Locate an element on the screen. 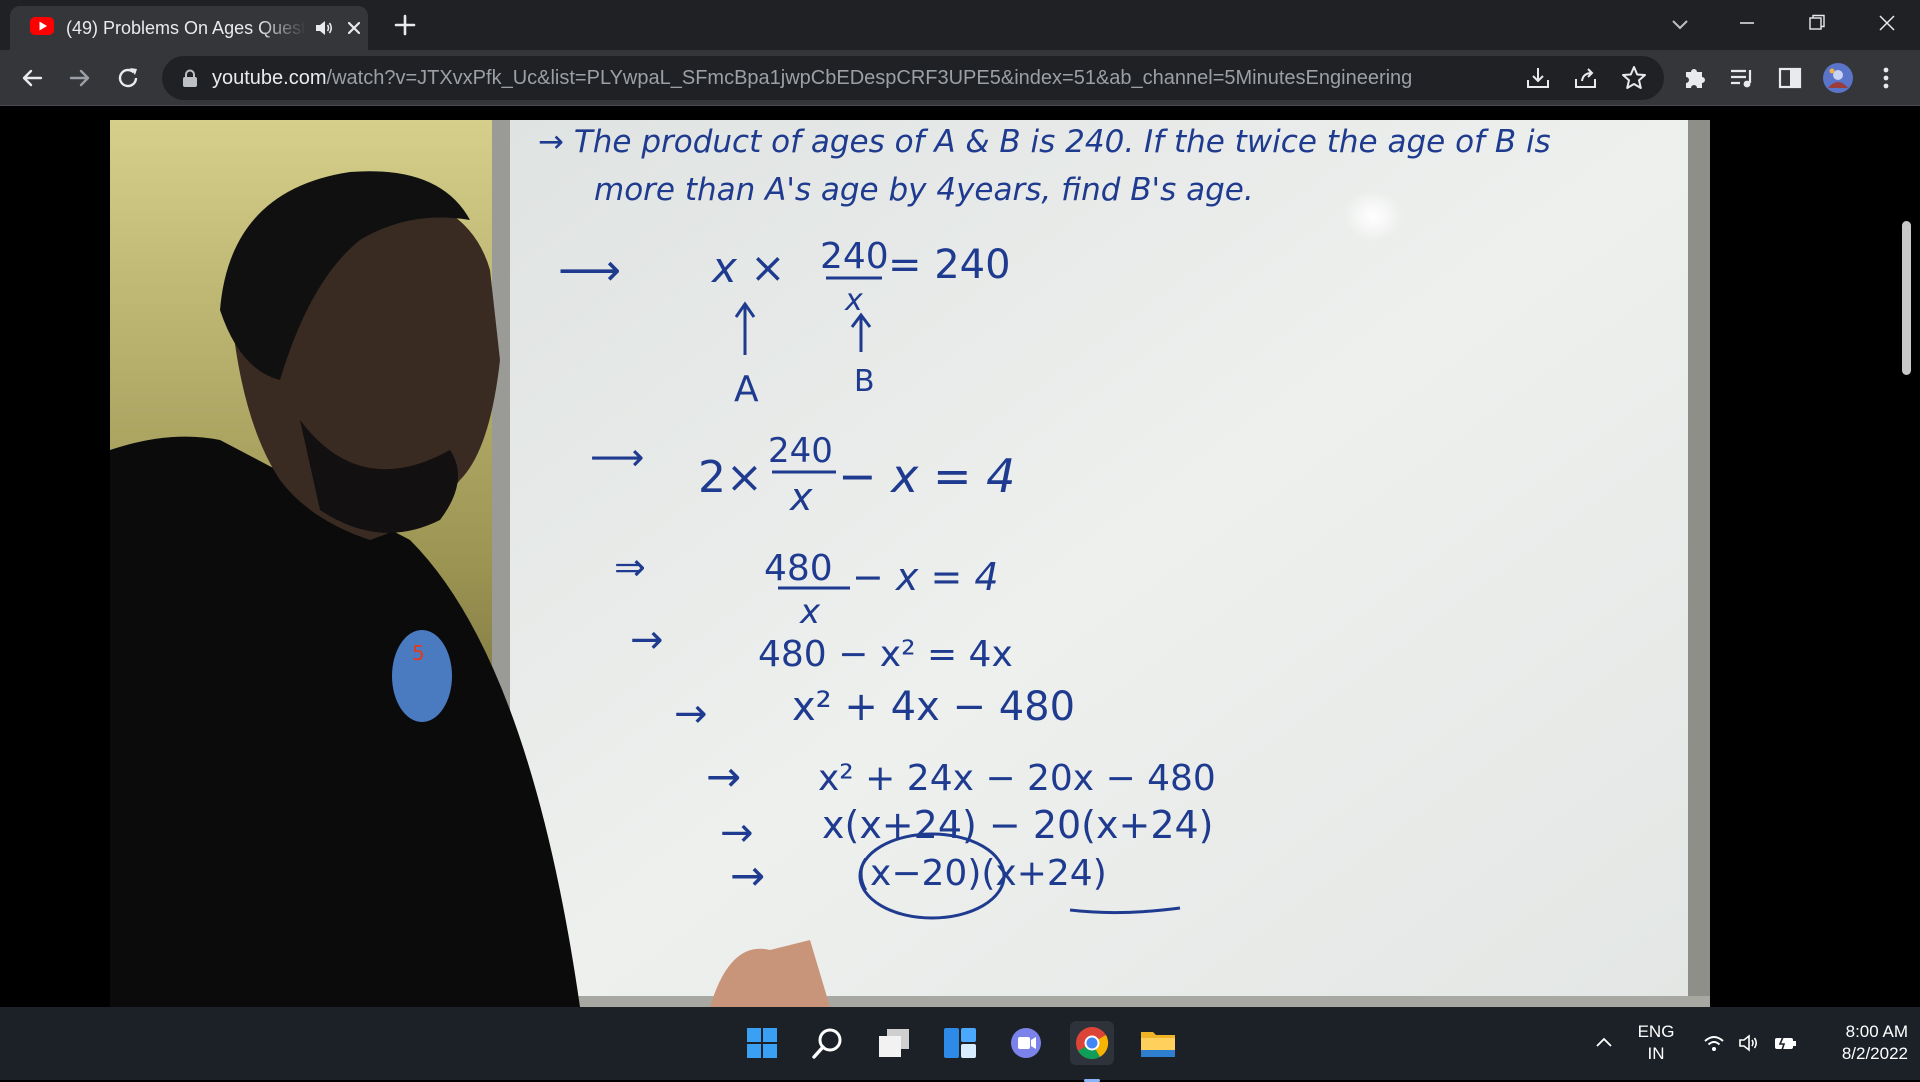 Image resolution: width=1920 pixels, height=1082 pixels. widgets-icon is located at coordinates (960, 1043).